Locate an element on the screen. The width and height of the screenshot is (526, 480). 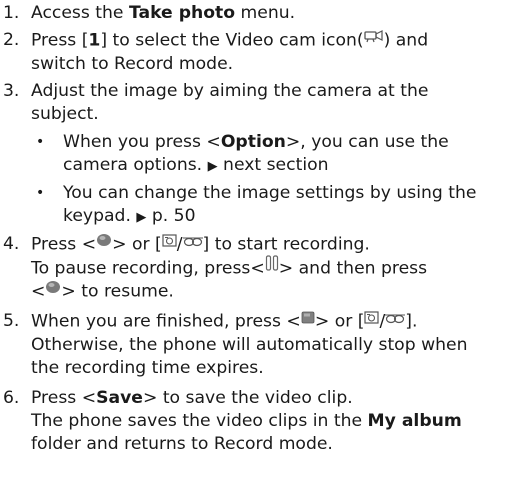
key-label: 1 is located at coordinates (94, 40).